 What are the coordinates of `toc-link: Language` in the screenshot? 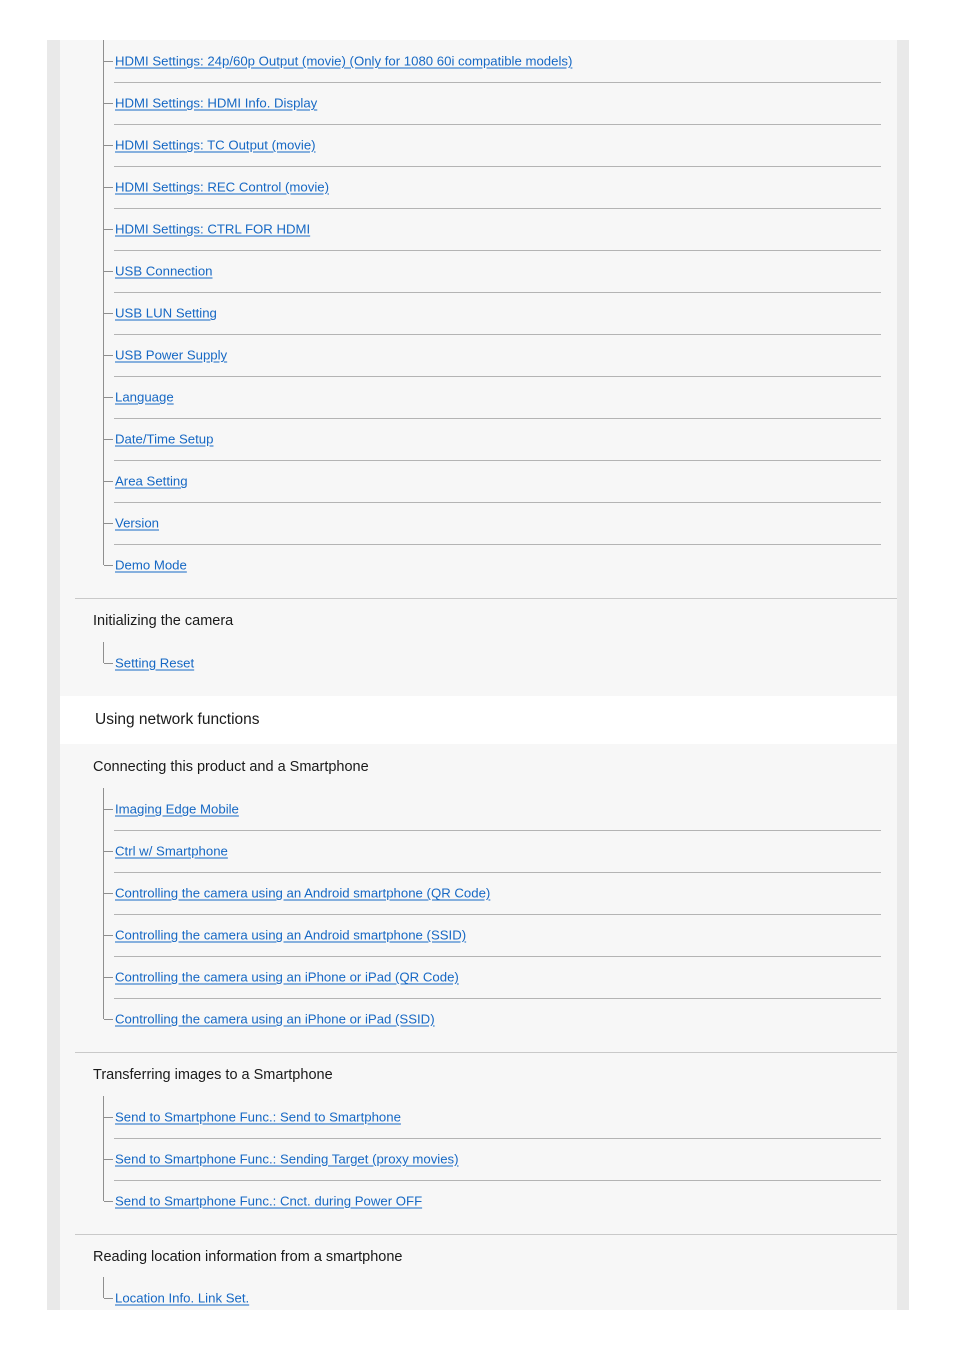 It's located at (144, 397).